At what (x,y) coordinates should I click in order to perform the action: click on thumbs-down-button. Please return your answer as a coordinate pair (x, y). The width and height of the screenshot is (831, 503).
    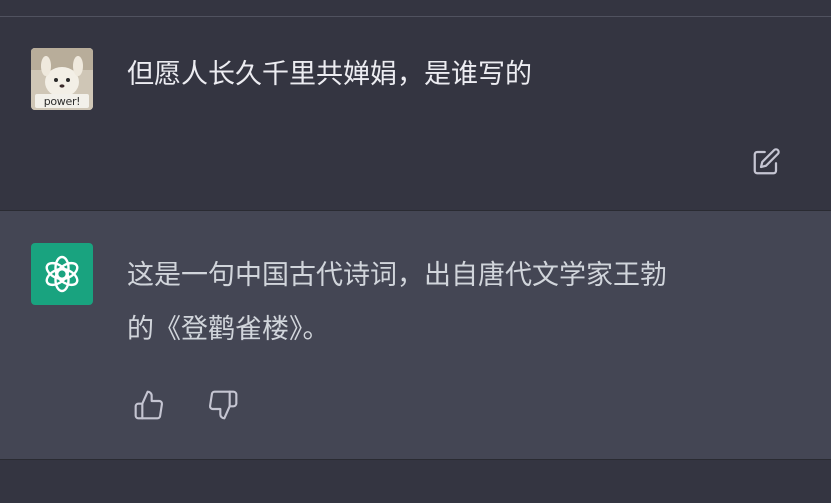
    Looking at the image, I should click on (223, 405).